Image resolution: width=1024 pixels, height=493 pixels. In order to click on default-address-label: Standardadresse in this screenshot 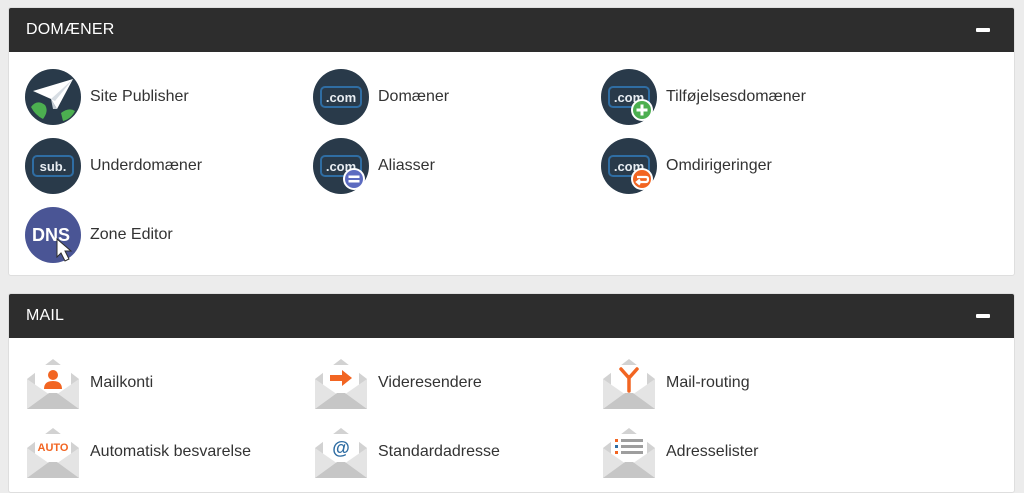, I will do `click(439, 451)`.